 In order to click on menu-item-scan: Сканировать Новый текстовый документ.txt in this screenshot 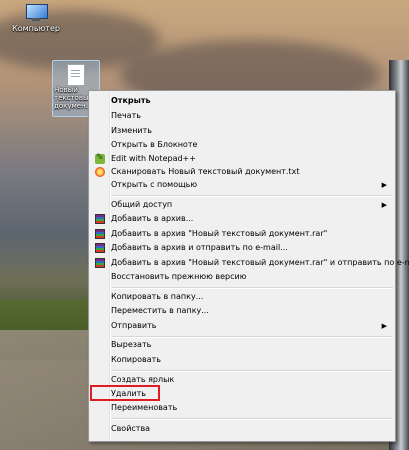, I will do `click(242, 172)`.